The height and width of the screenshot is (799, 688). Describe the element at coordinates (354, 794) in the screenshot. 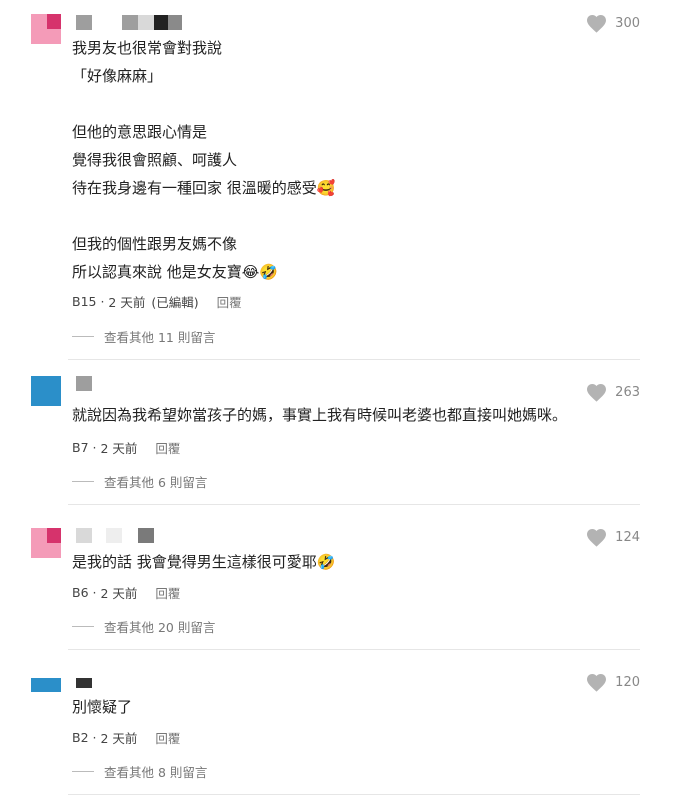

I see `divider` at that location.